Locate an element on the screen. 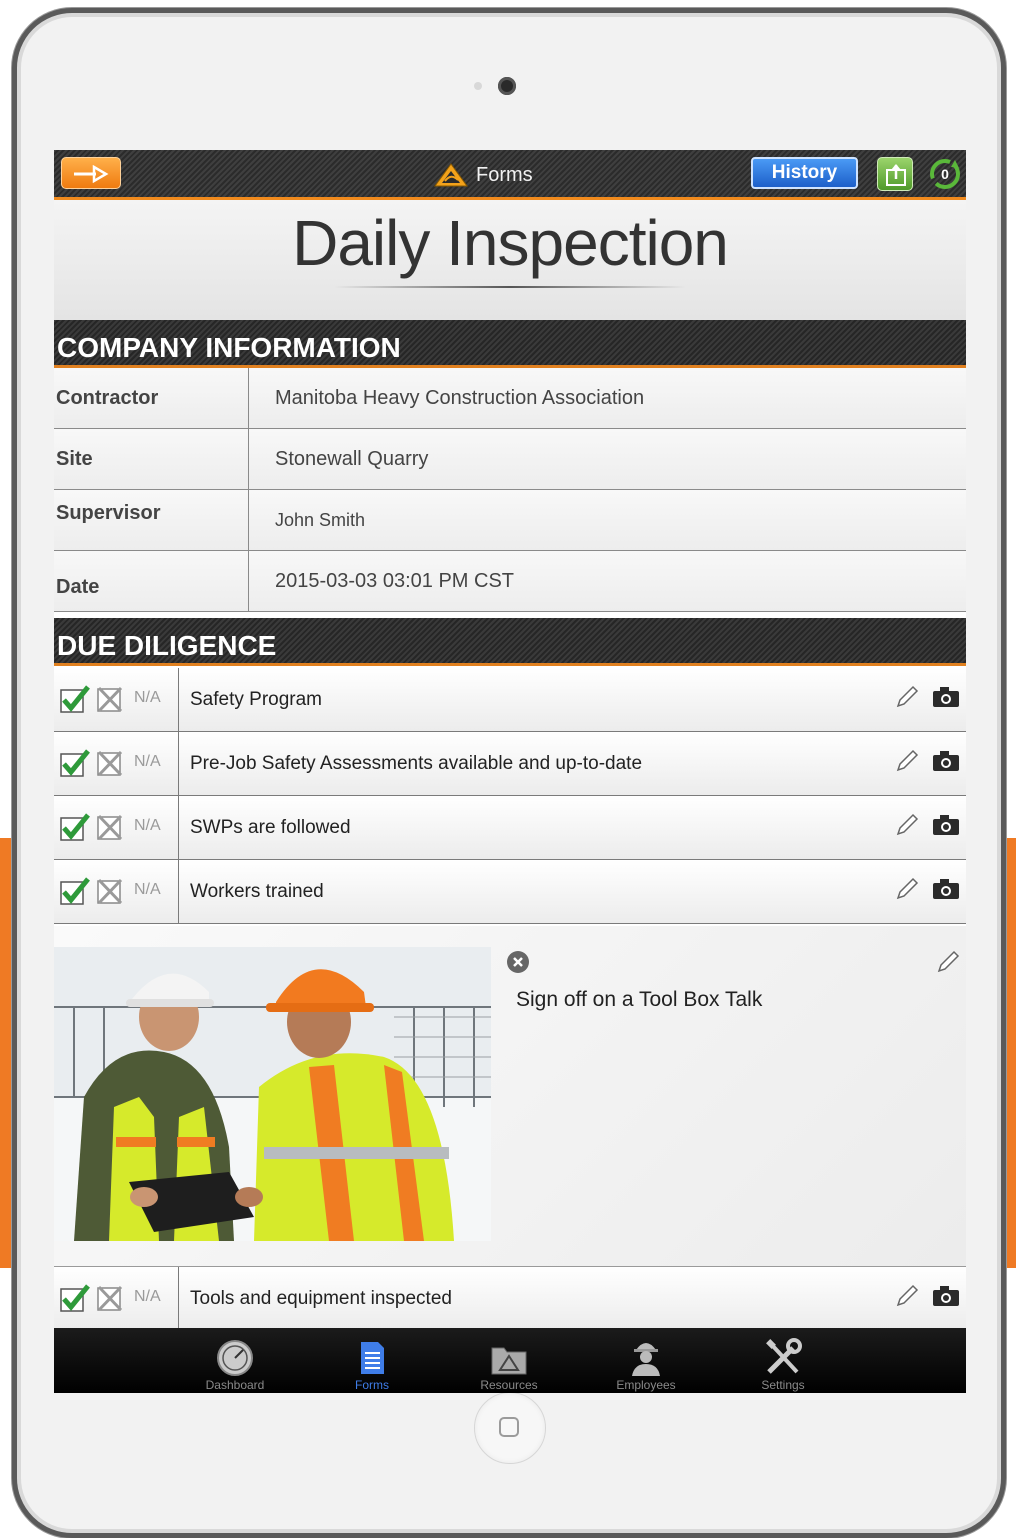  checklist-row: N/A SWPs are followed is located at coordinates (510, 828).